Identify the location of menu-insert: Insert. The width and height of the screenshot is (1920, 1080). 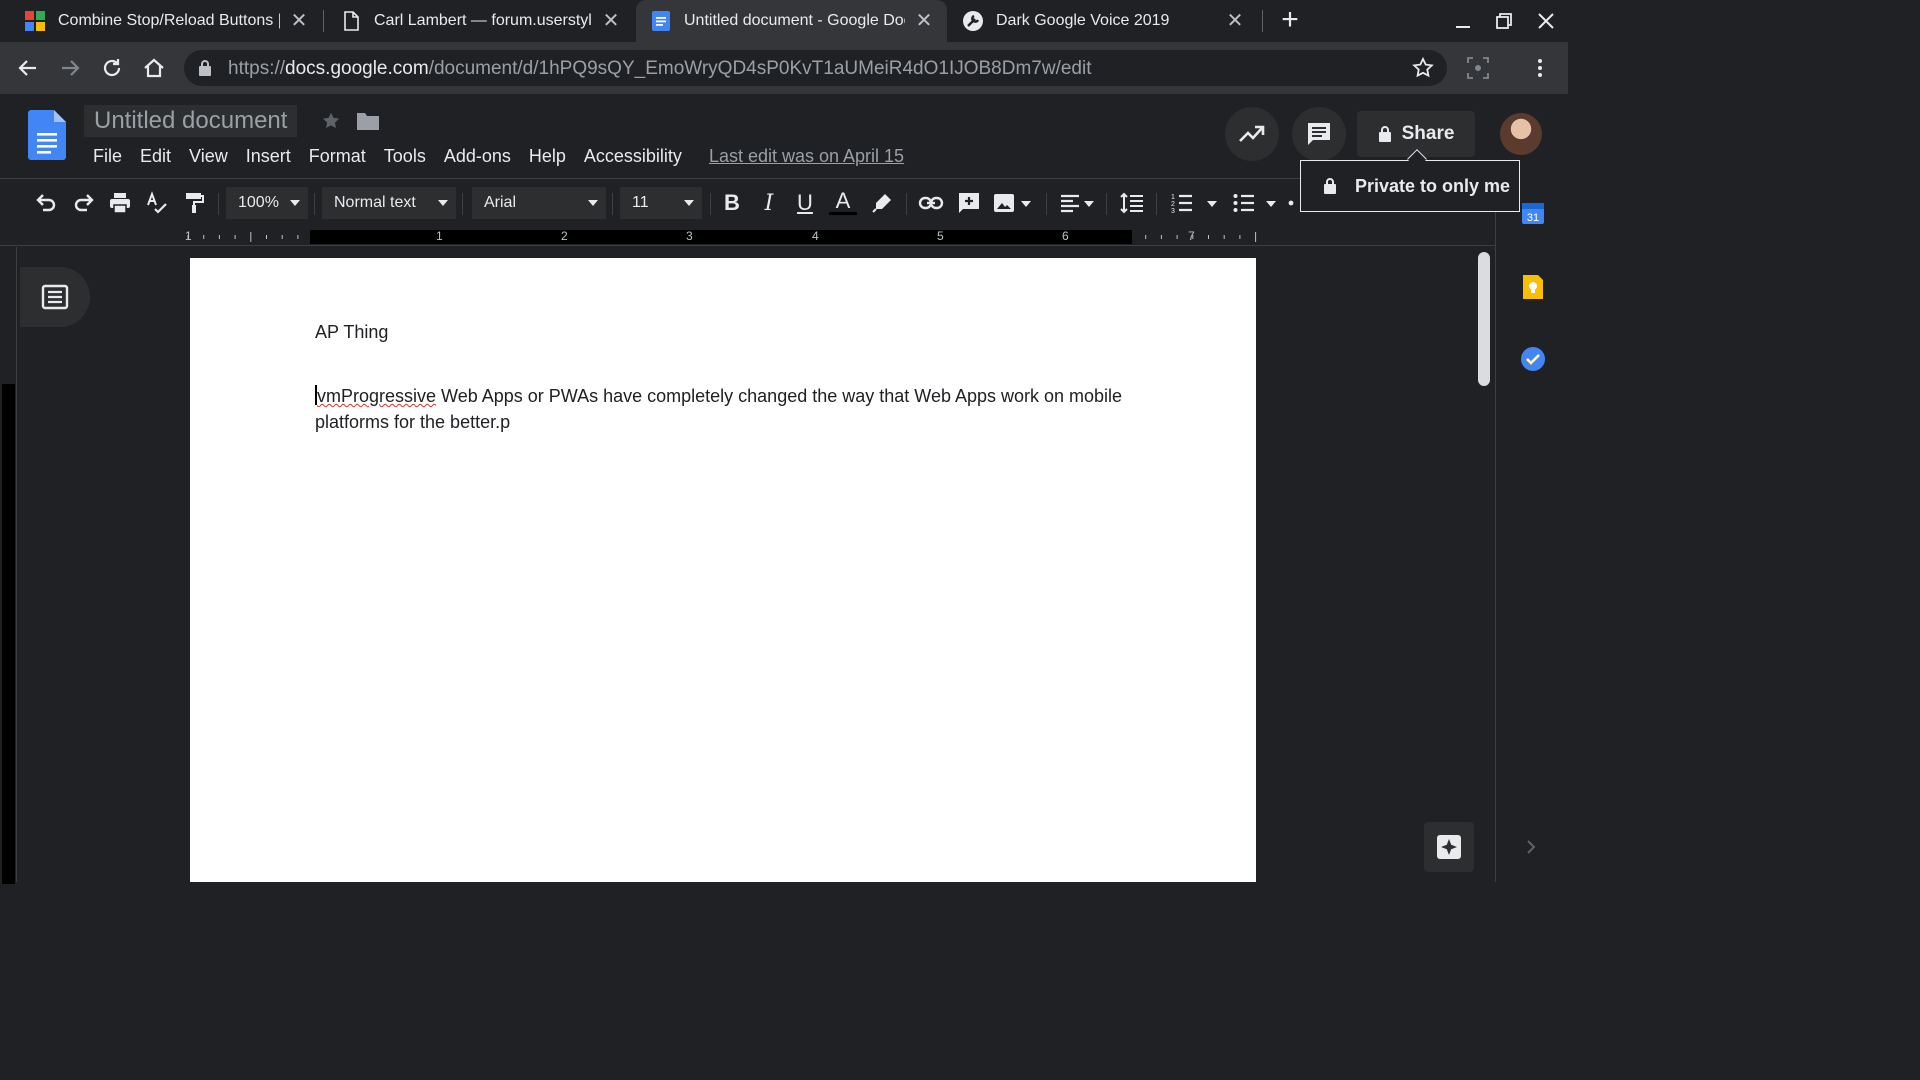
(268, 156).